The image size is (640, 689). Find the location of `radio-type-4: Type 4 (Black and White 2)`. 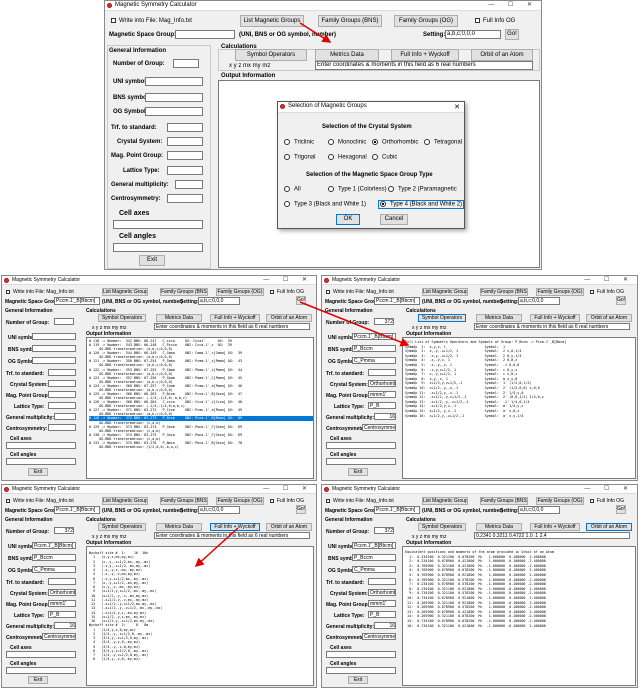

radio-type-4: Type 4 (Black and White 2) is located at coordinates (421, 204).